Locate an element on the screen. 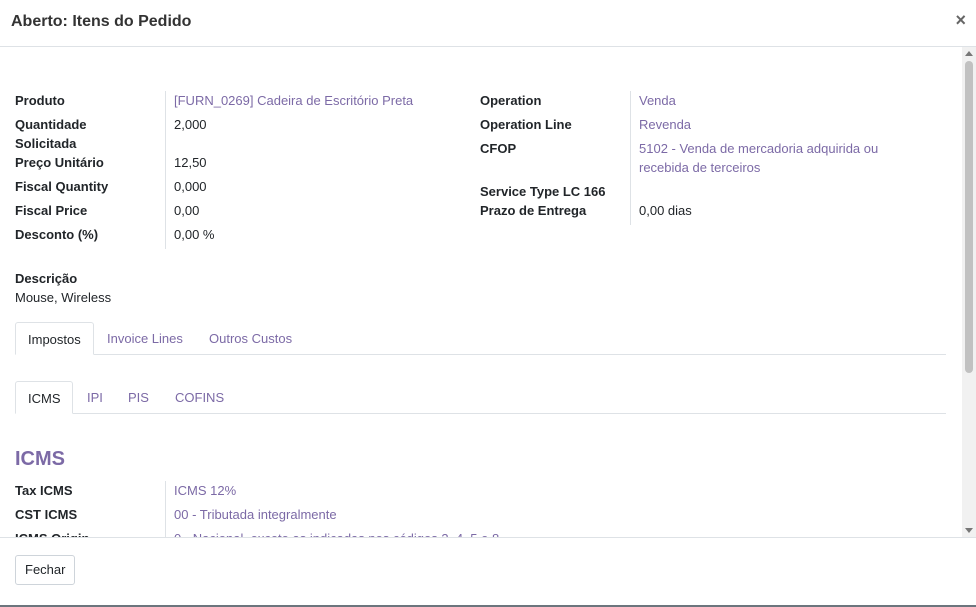 Image resolution: width=976 pixels, height=607 pixels. right-column-divider is located at coordinates (630, 158).